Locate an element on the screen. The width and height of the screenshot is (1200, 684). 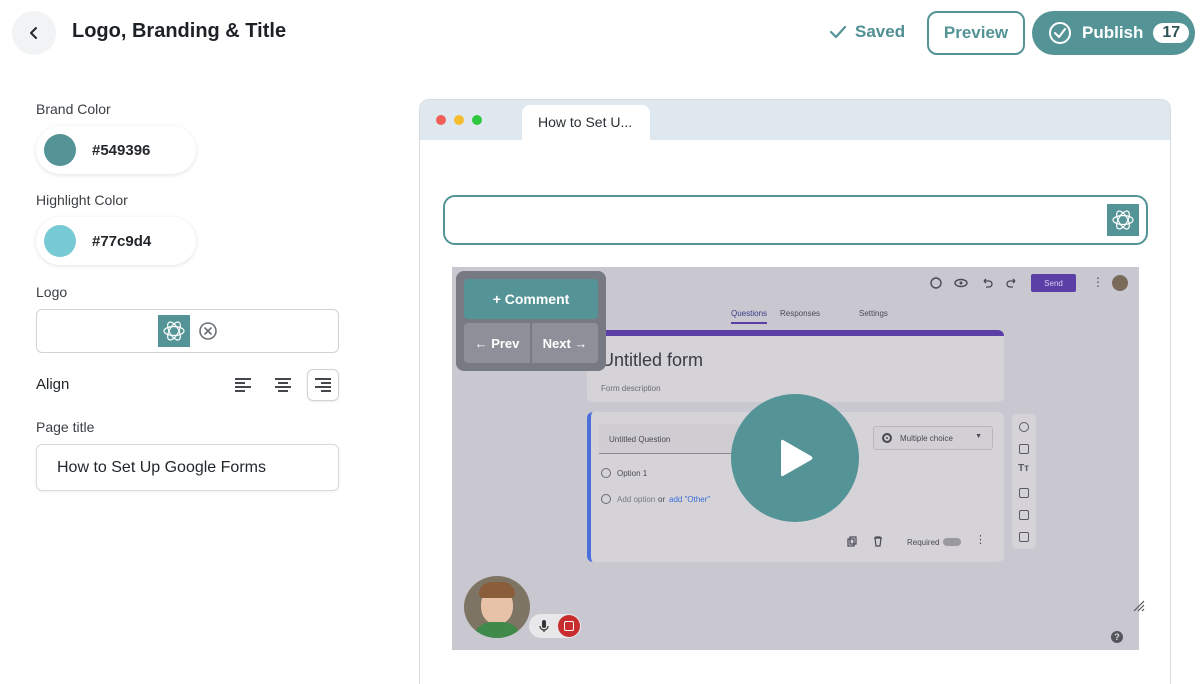
stop-icon is located at coordinates (569, 626).